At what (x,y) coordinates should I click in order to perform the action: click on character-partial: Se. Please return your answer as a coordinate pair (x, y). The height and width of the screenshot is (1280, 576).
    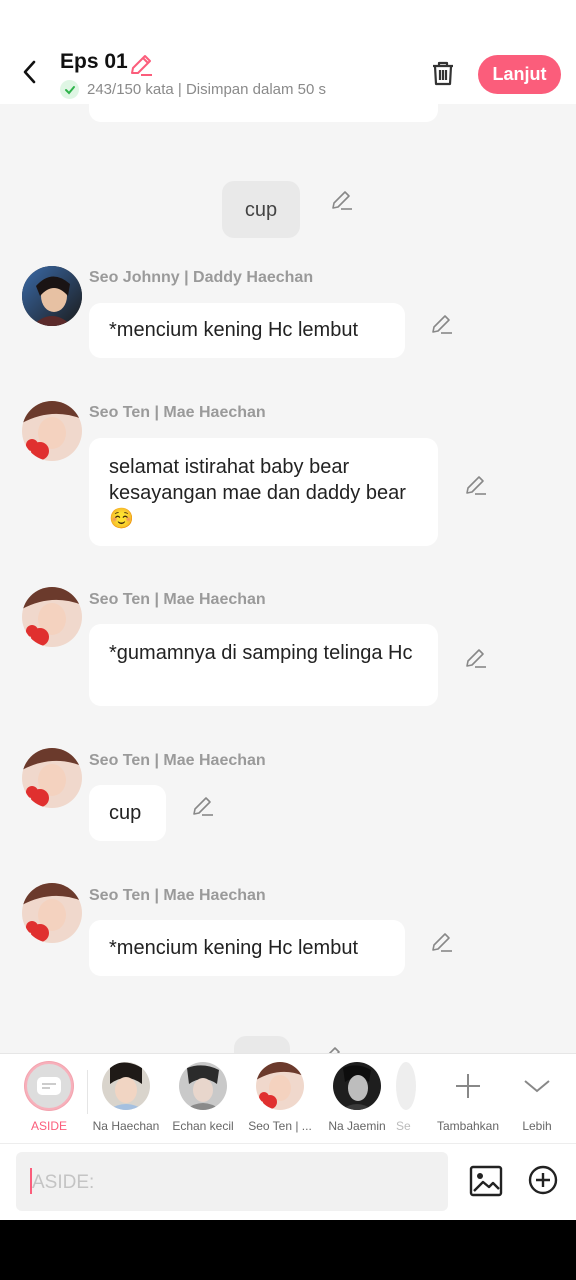
    Looking at the image, I should click on (406, 1097).